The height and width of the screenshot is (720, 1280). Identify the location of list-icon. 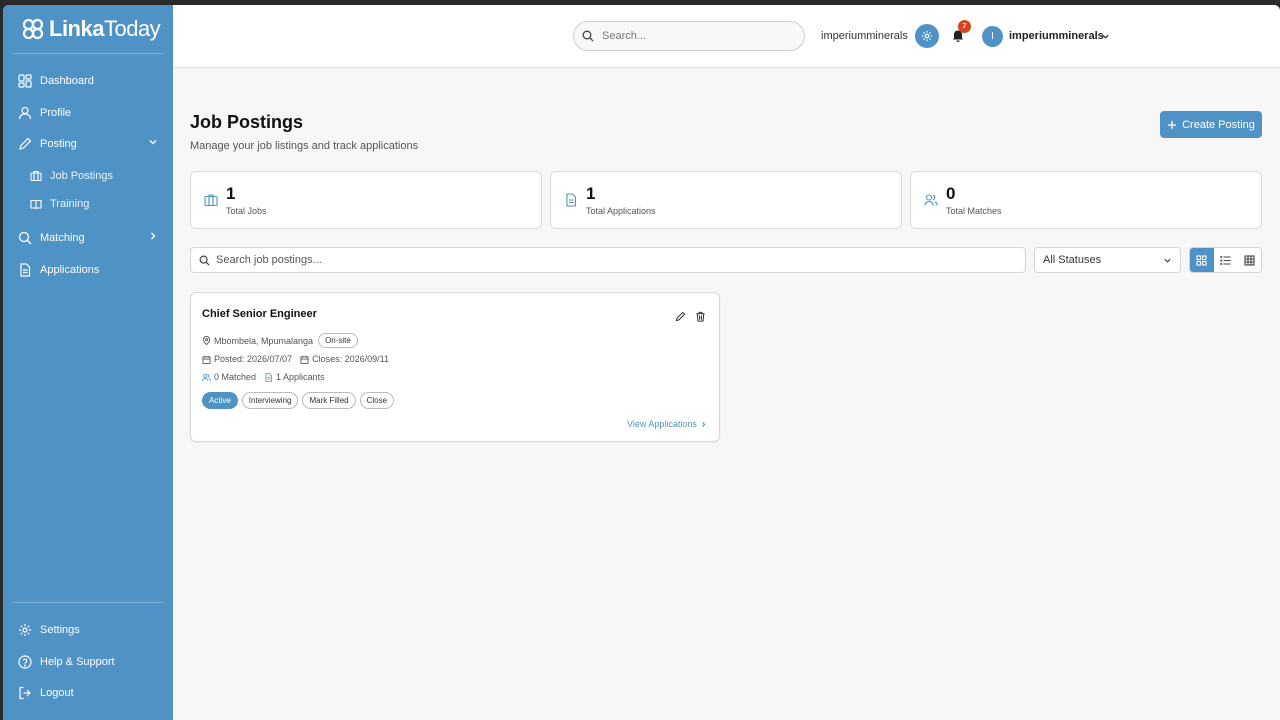
(1225, 260).